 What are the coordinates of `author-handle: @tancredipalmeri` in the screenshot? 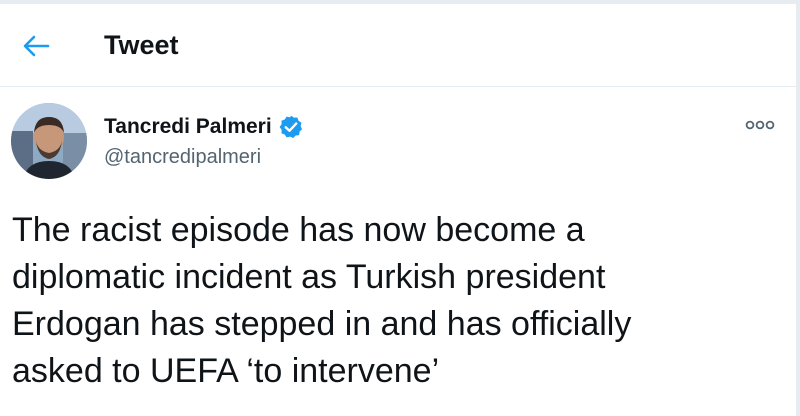 It's located at (204, 157).